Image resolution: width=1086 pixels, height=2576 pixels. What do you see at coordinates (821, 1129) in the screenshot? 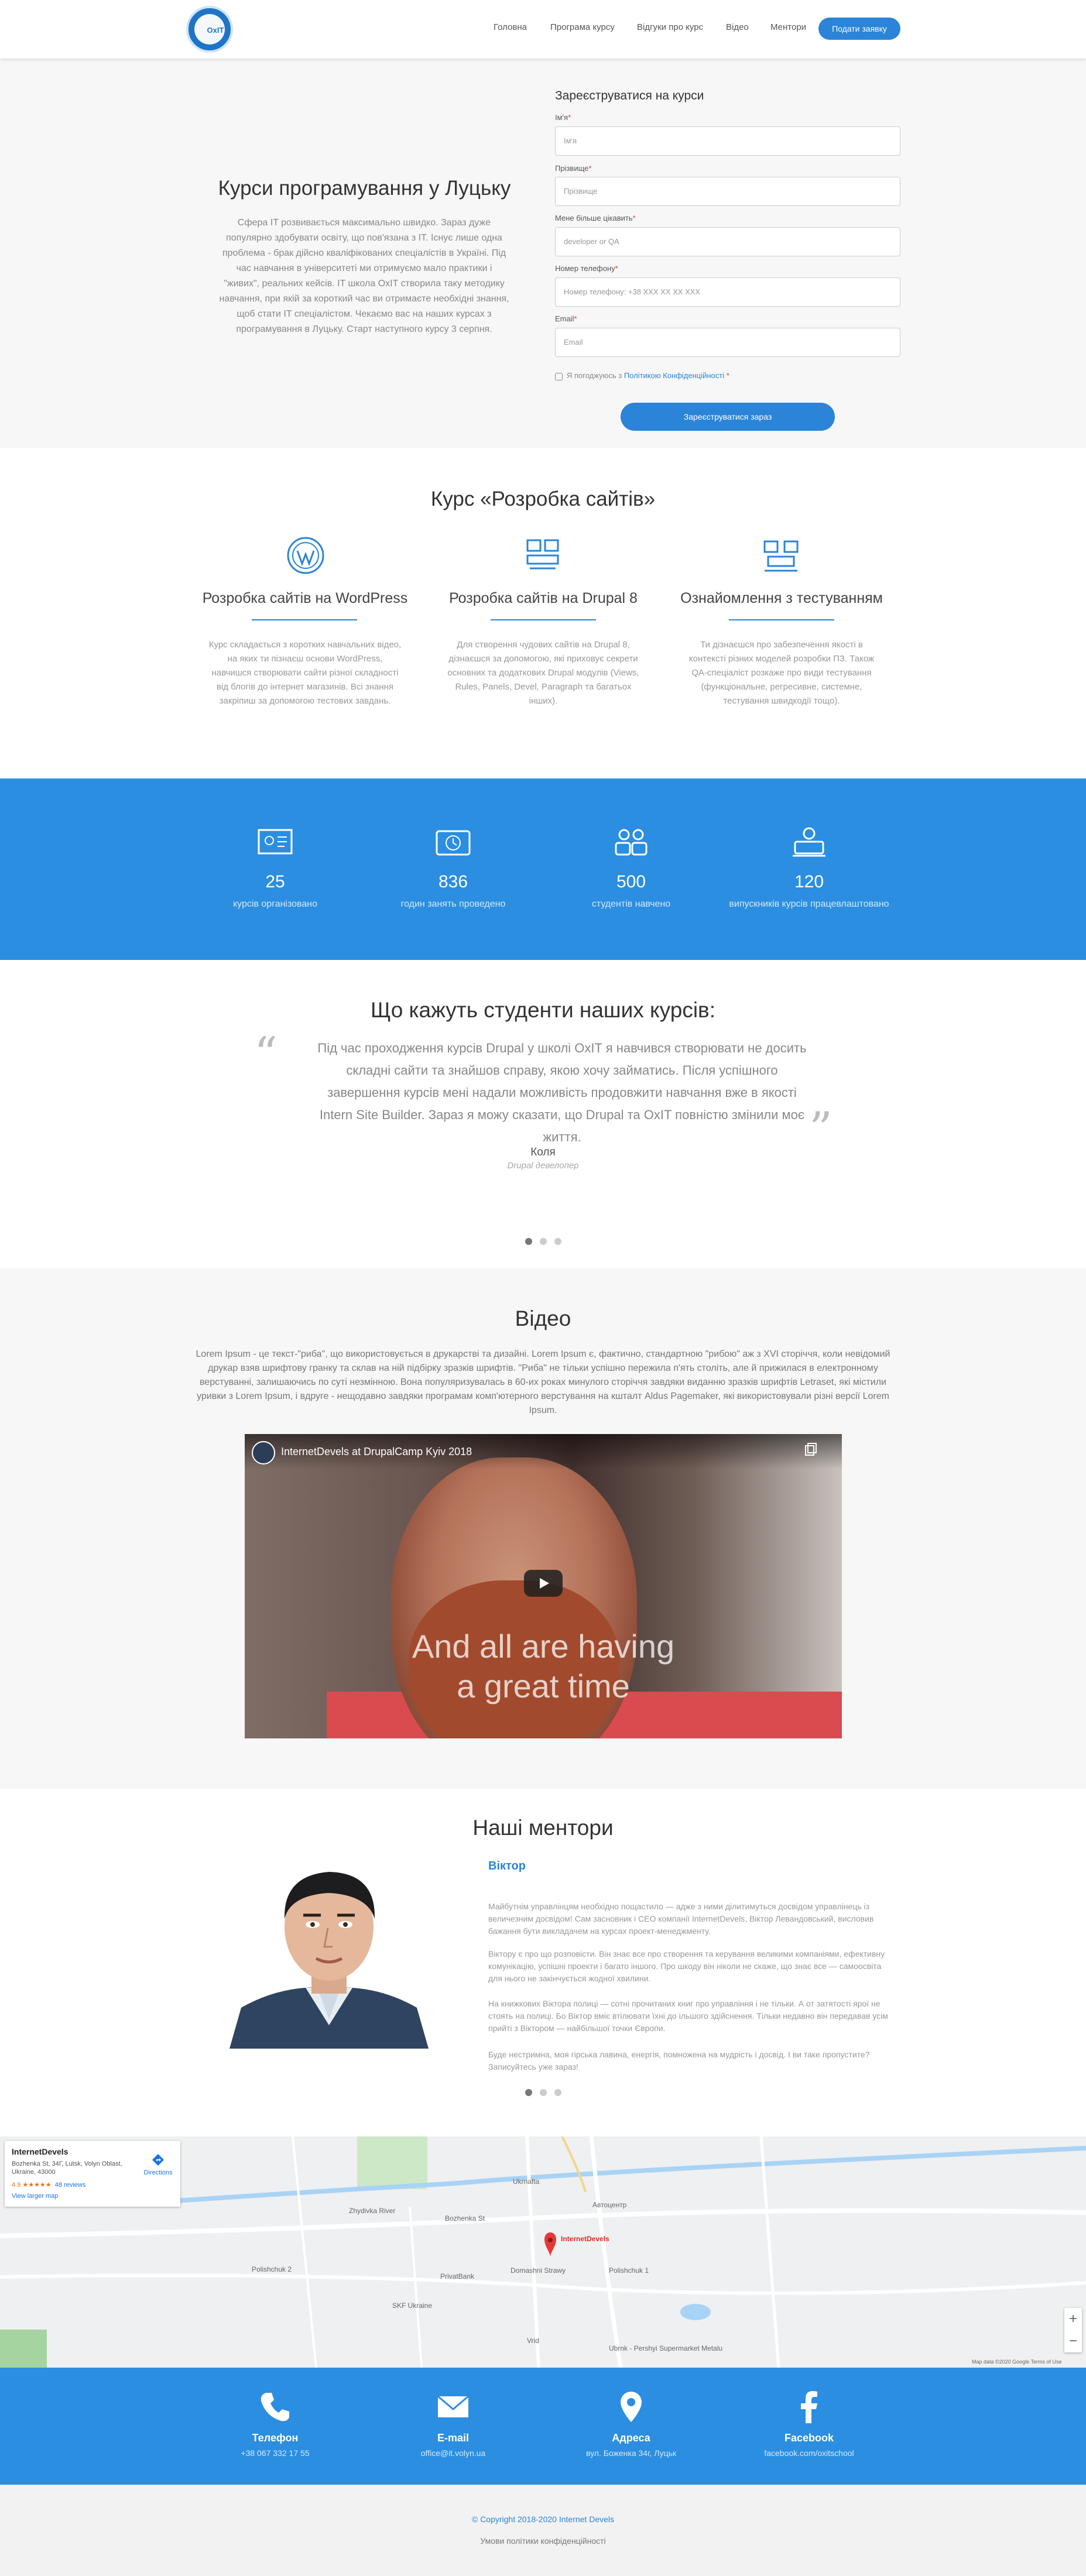
I see `close-quote-icon: ”` at bounding box center [821, 1129].